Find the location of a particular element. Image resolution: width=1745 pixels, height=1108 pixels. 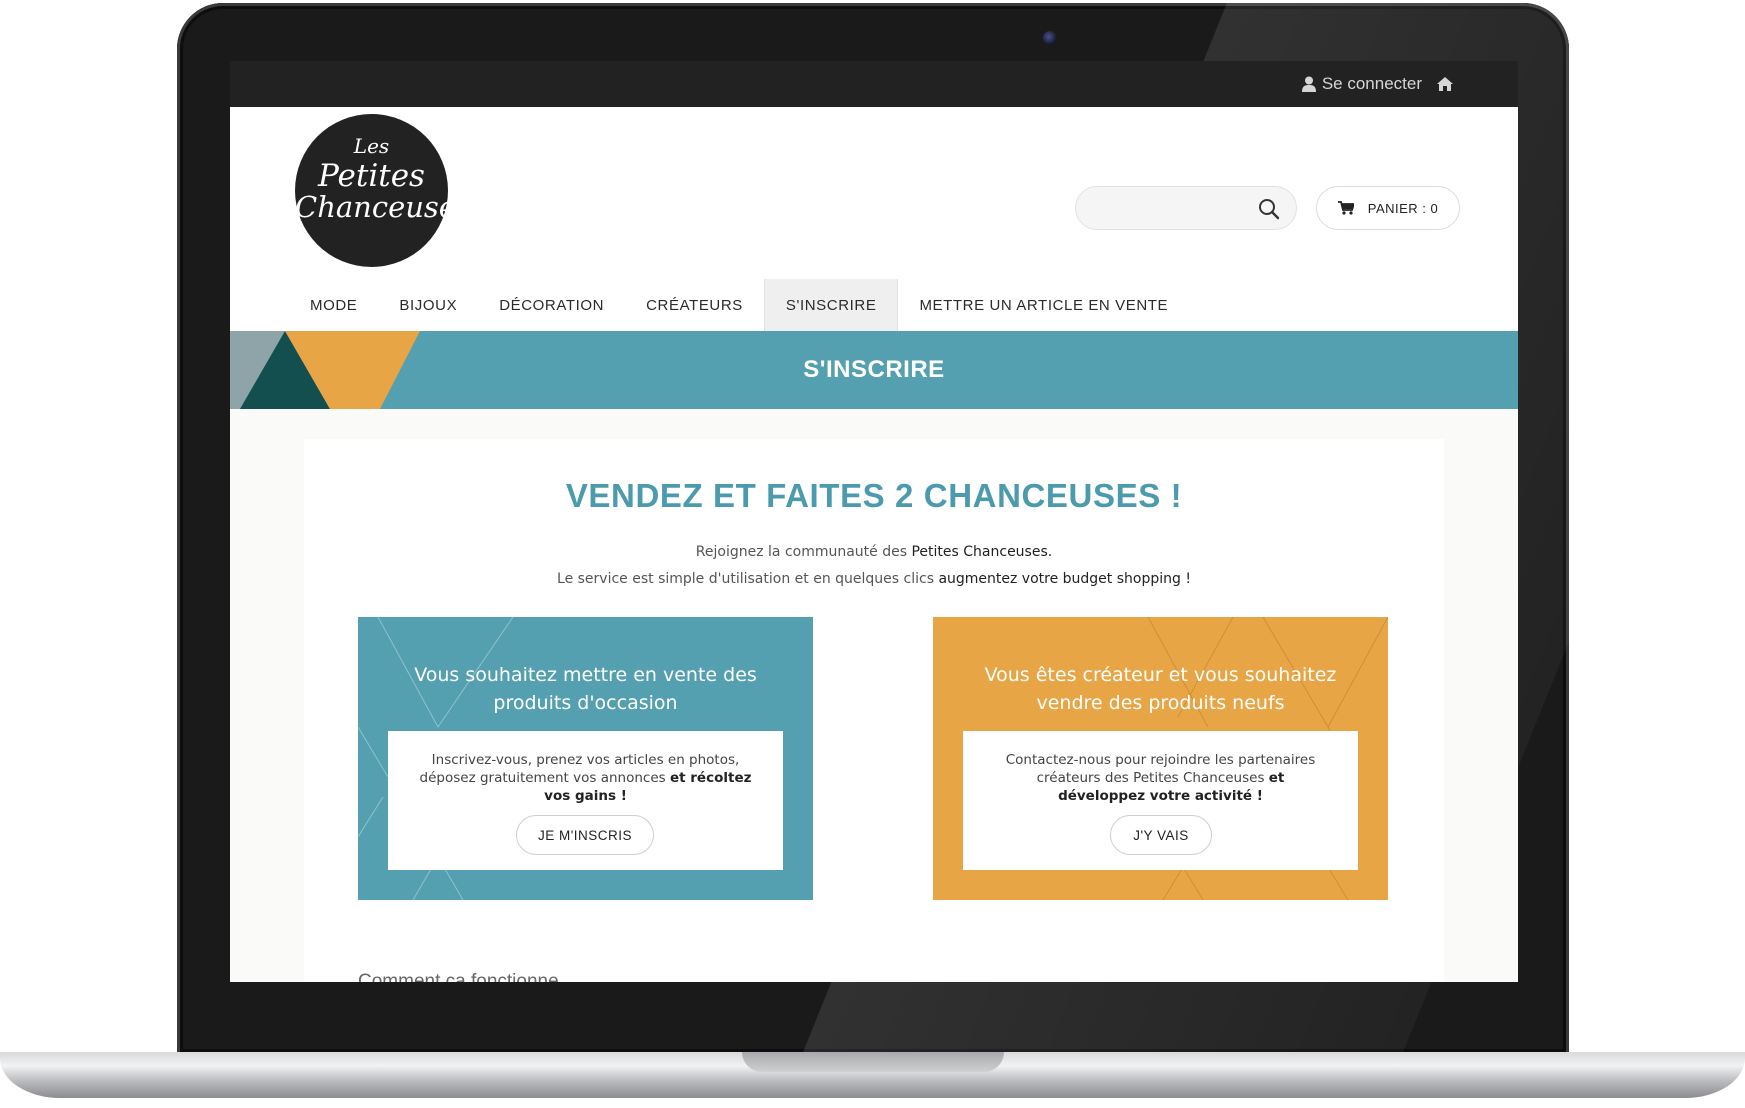

nav-item-createurs: CRÉATEURS is located at coordinates (694, 305).